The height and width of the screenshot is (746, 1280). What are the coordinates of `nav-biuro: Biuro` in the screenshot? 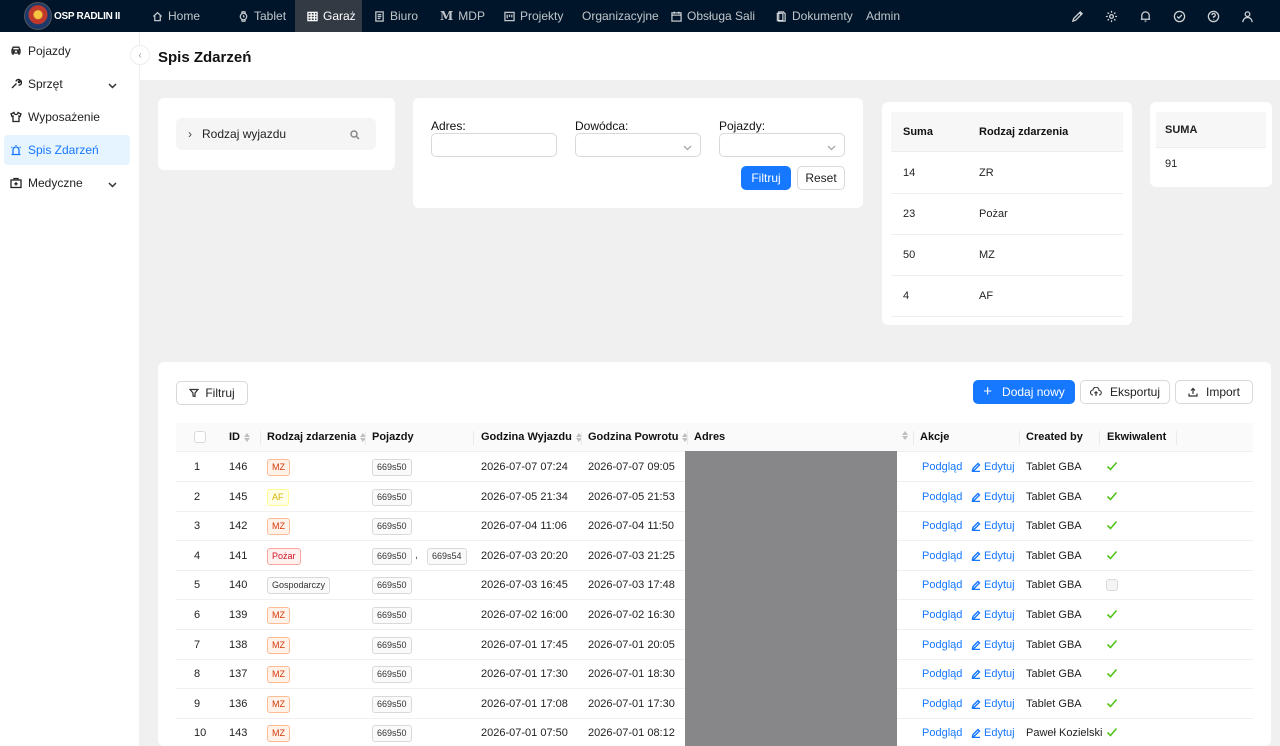 It's located at (395, 16).